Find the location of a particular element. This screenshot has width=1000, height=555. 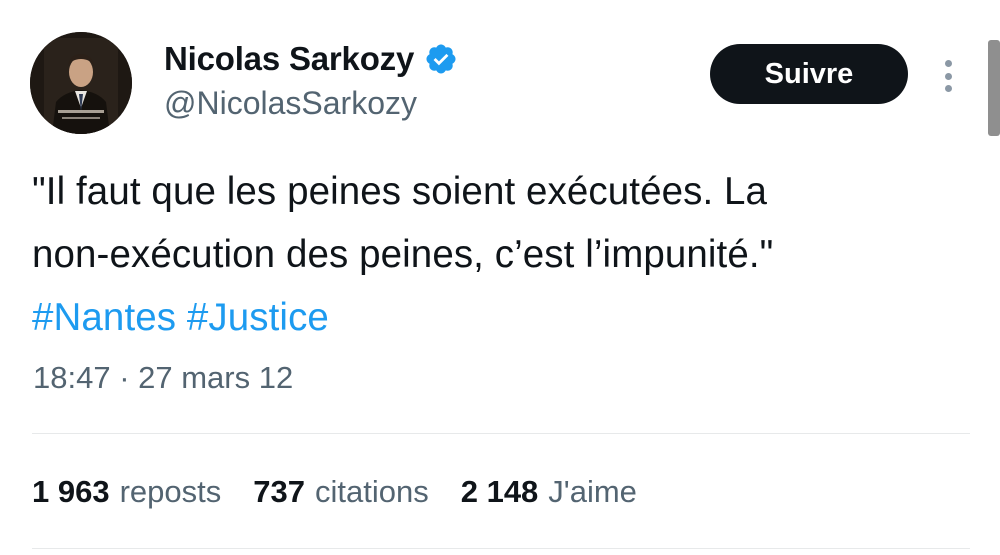

avatar-portrait-icon is located at coordinates (81, 83).